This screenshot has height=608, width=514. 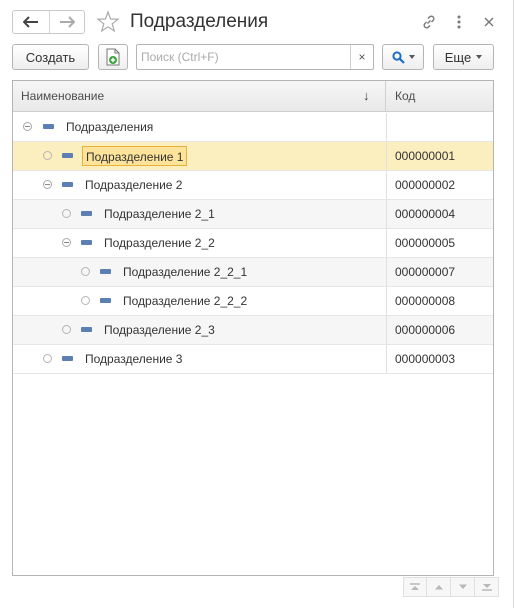 I want to click on scroll-bottom-button, so click(x=487, y=587).